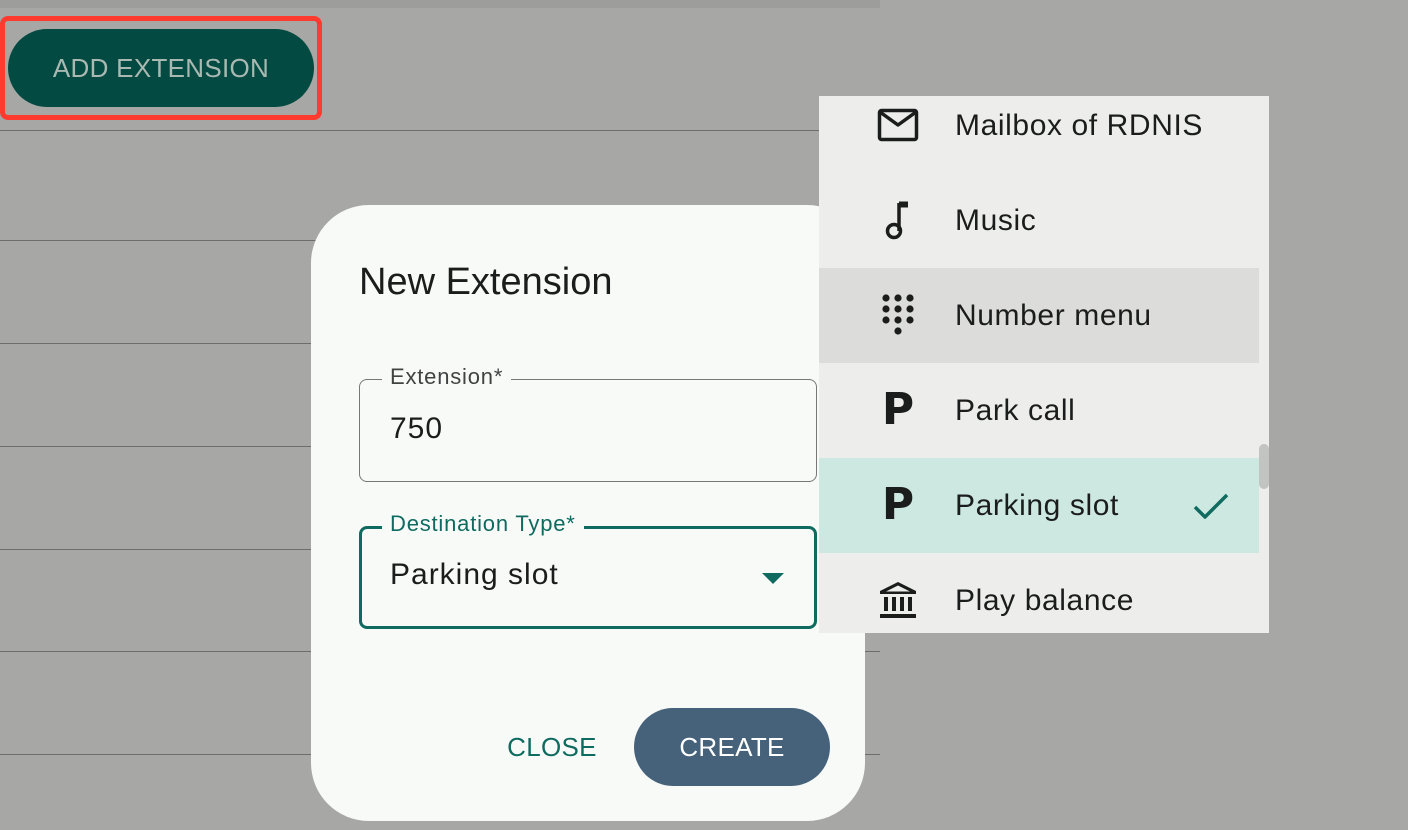  I want to click on menu-scrollbar, so click(1264, 466).